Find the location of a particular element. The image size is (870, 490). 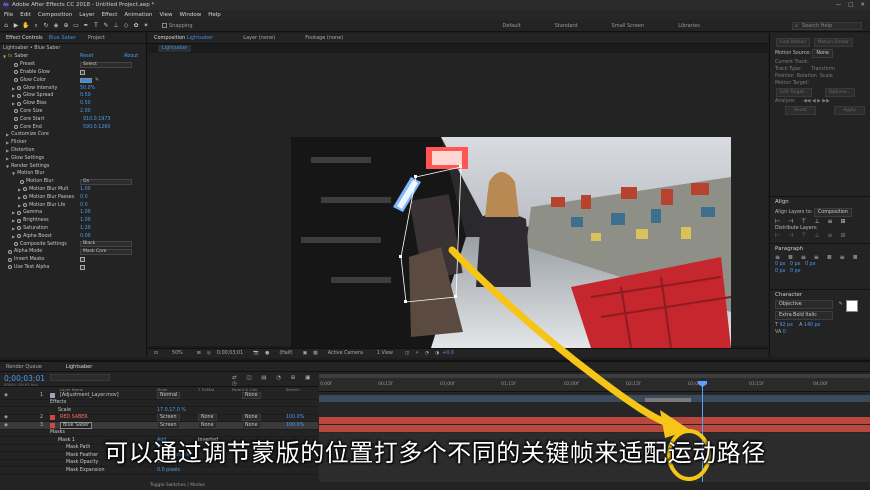

effect-property-row: ▶ Flicker is located at coordinates (73, 143).